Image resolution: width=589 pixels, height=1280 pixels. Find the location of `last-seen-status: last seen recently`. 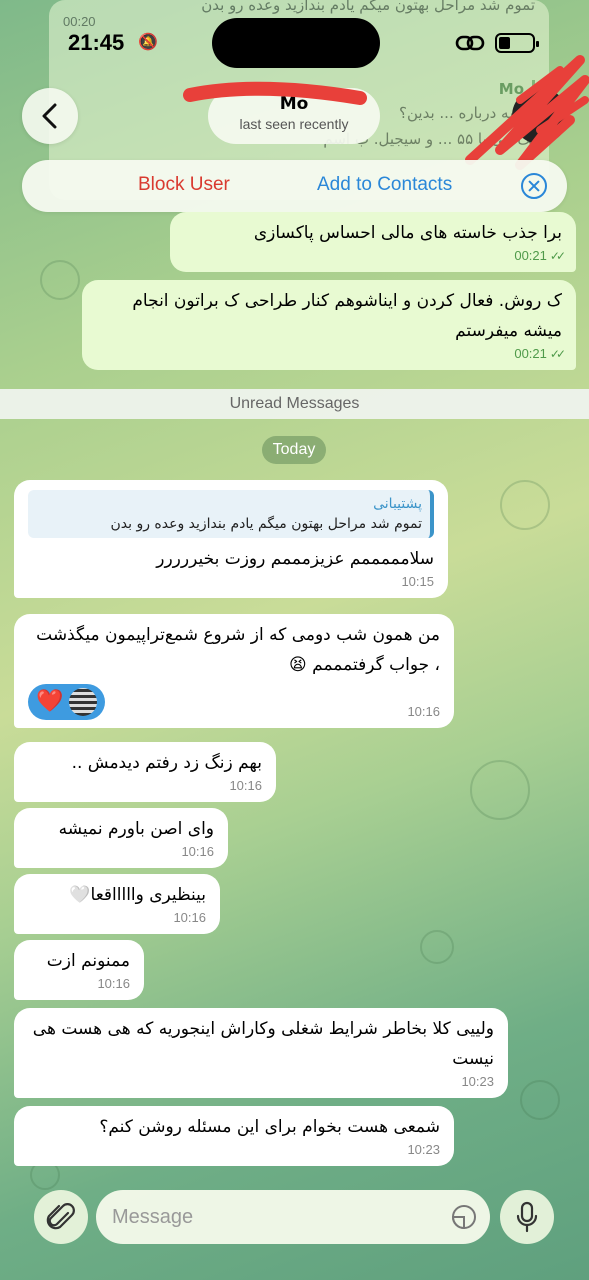

last-seen-status: last seen recently is located at coordinates (294, 124).